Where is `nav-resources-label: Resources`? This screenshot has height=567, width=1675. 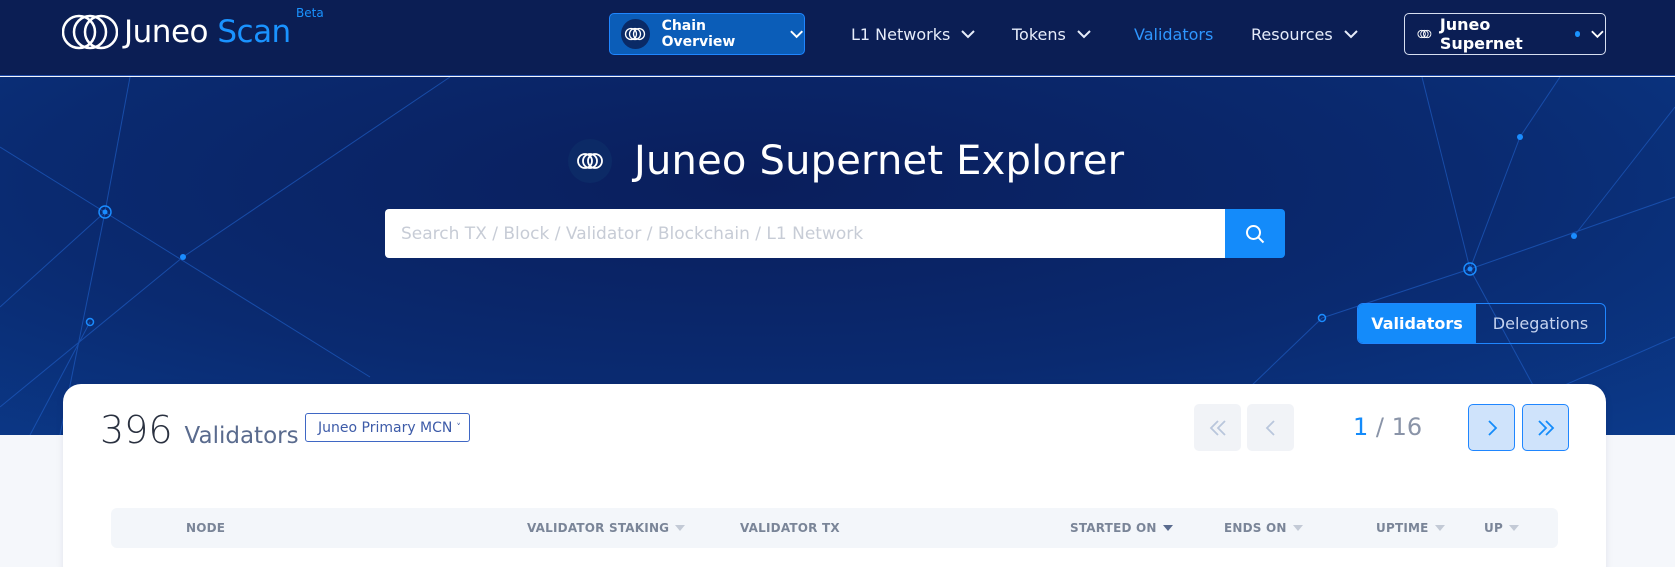
nav-resources-label: Resources is located at coordinates (1292, 34).